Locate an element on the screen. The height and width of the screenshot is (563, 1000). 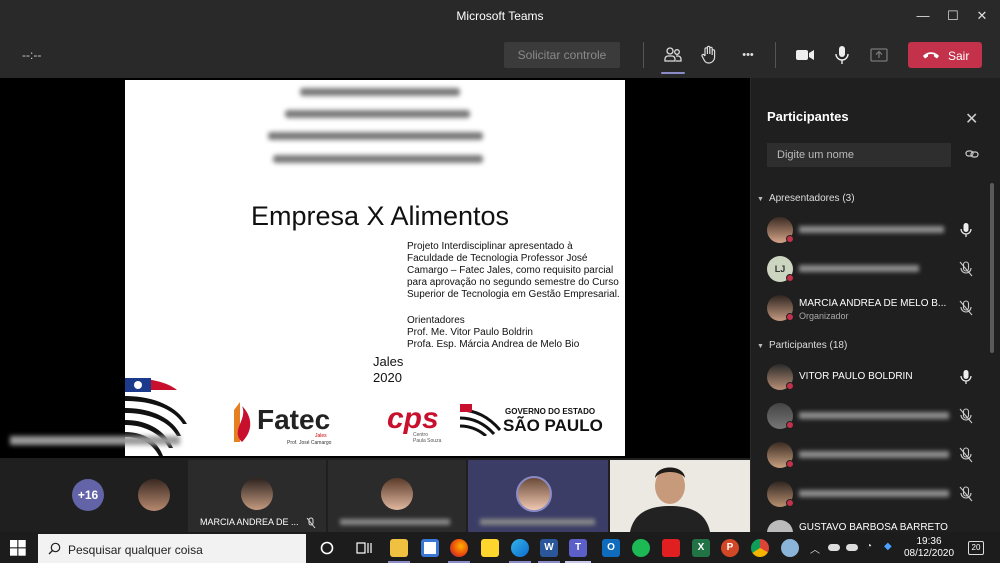
minimize-button: — is located at coordinates (923, 16).